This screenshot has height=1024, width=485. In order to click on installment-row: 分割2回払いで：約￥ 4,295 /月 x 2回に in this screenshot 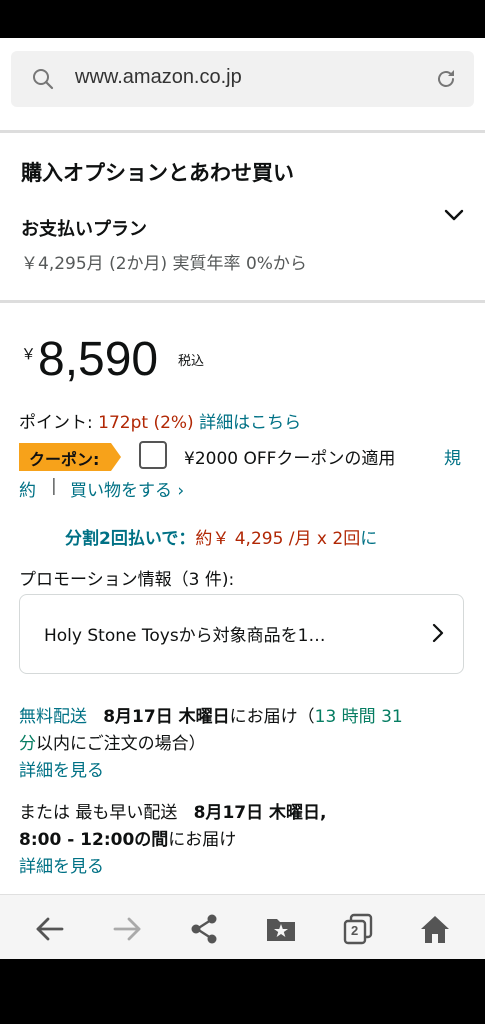, I will do `click(221, 536)`.